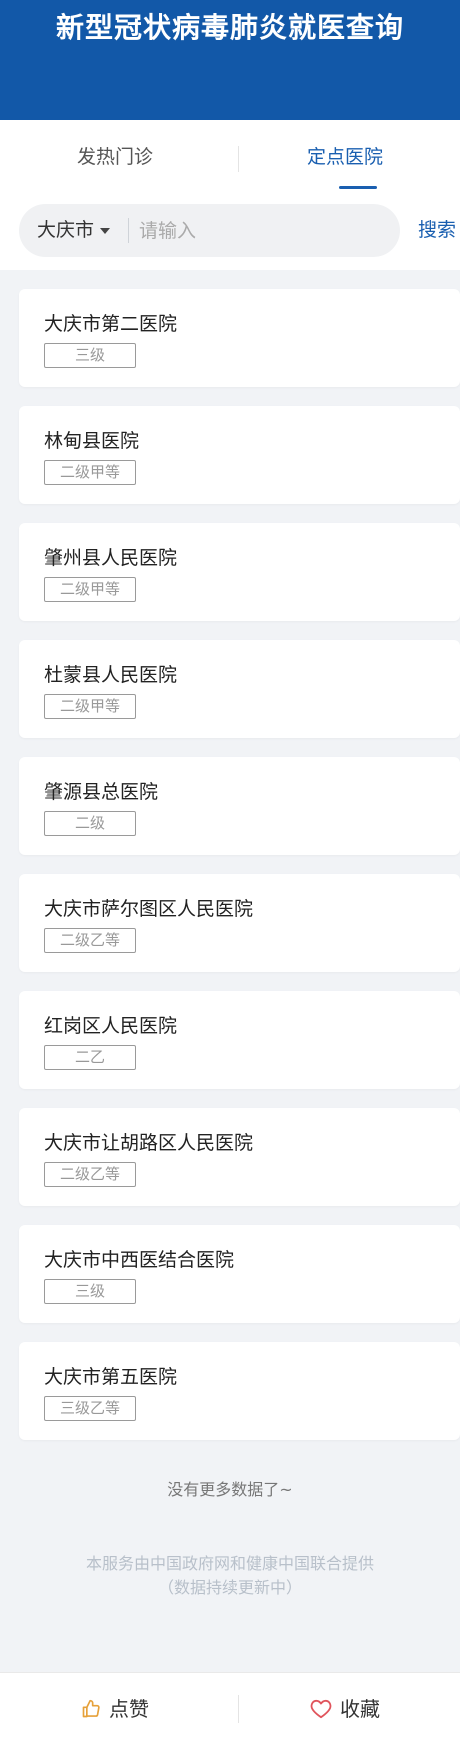 This screenshot has height=1745, width=460. What do you see at coordinates (229, 1563) in the screenshot?
I see `service-note-line: 本服务由中国政府网和健康中国联合提供` at bounding box center [229, 1563].